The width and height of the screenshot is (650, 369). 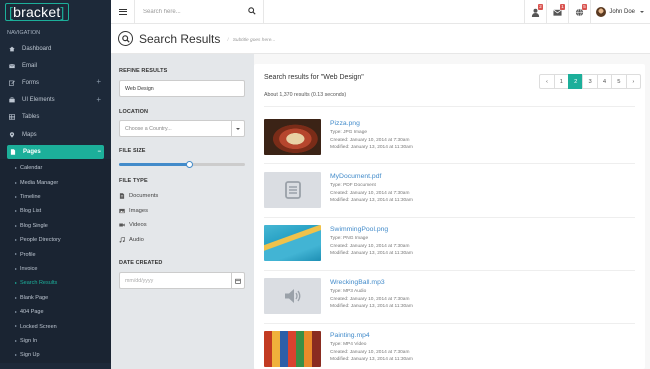 I want to click on search-input, so click(x=193, y=12).